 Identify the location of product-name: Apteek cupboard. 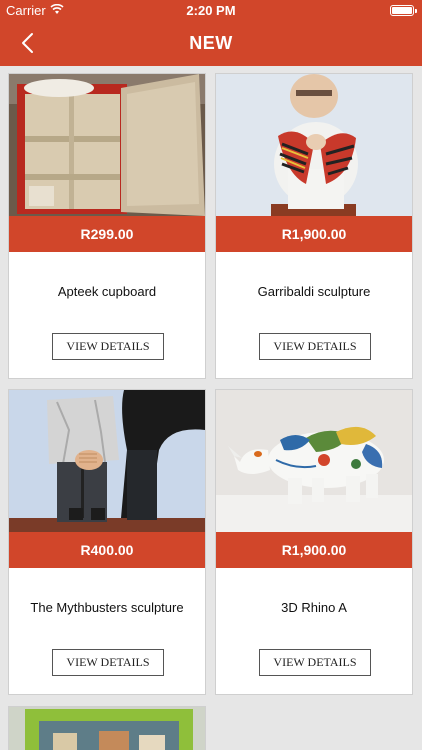
(107, 291).